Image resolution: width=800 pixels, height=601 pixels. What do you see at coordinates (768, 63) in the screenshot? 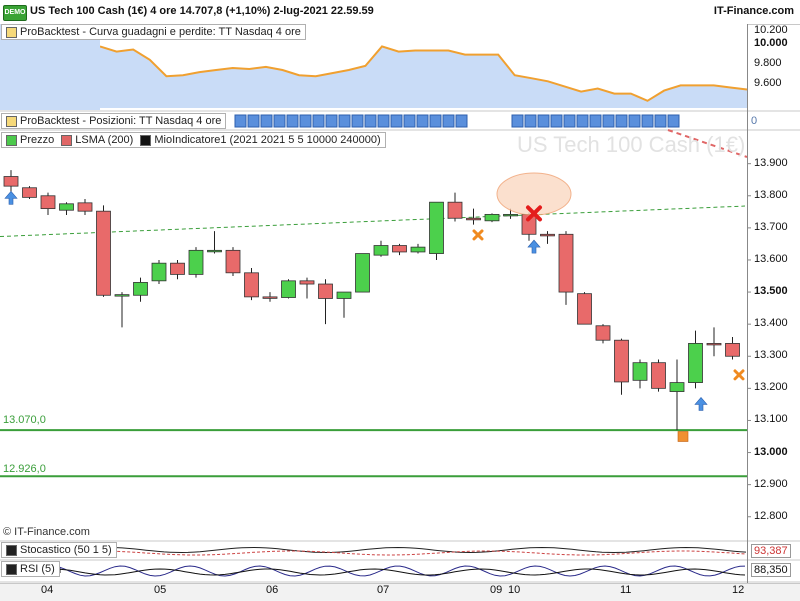
I see `equity-tick: 9.800` at bounding box center [768, 63].